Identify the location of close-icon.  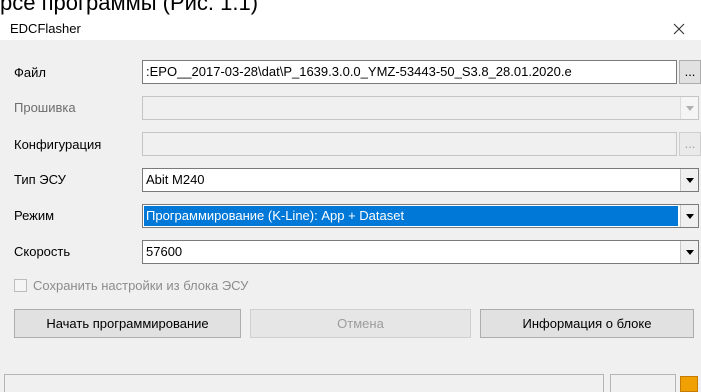
(679, 29).